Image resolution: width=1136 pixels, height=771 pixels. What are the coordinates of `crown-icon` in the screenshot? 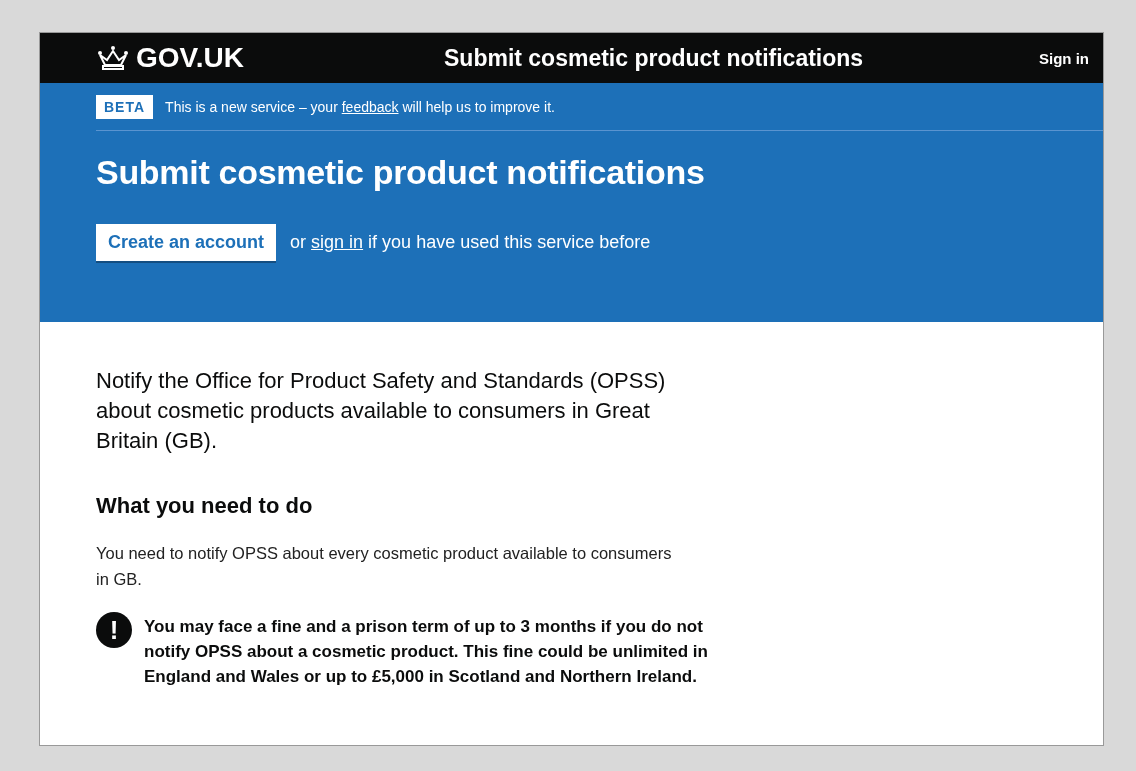 It's located at (113, 58).